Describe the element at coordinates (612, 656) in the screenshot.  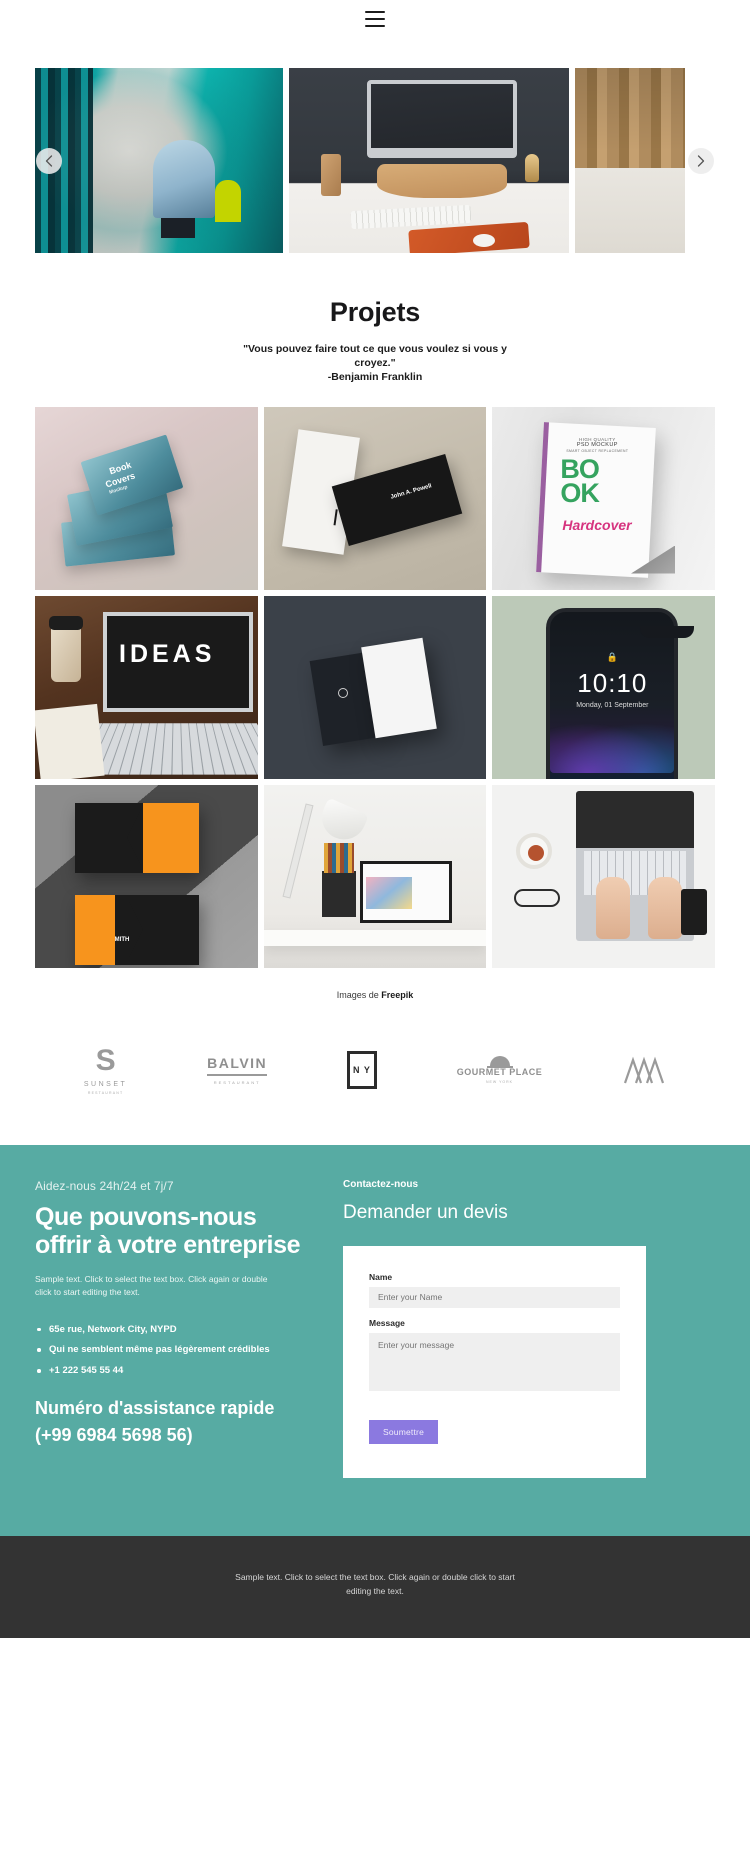
I see `lock-icon: 🔒` at that location.